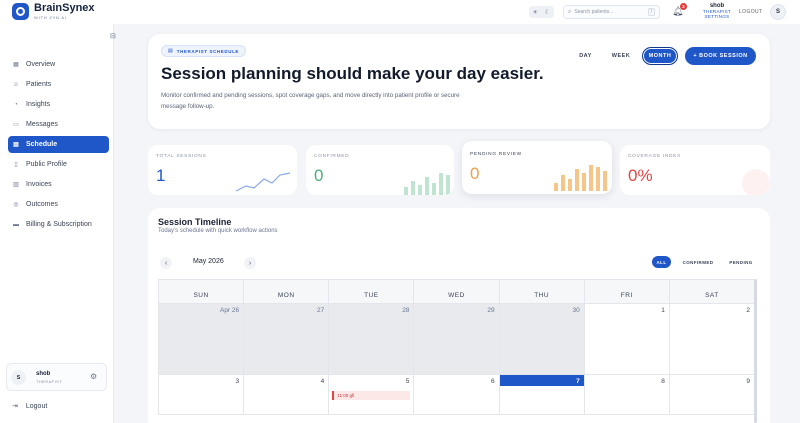  I want to click on sidebar-user-role: THERAPIST, so click(49, 381).